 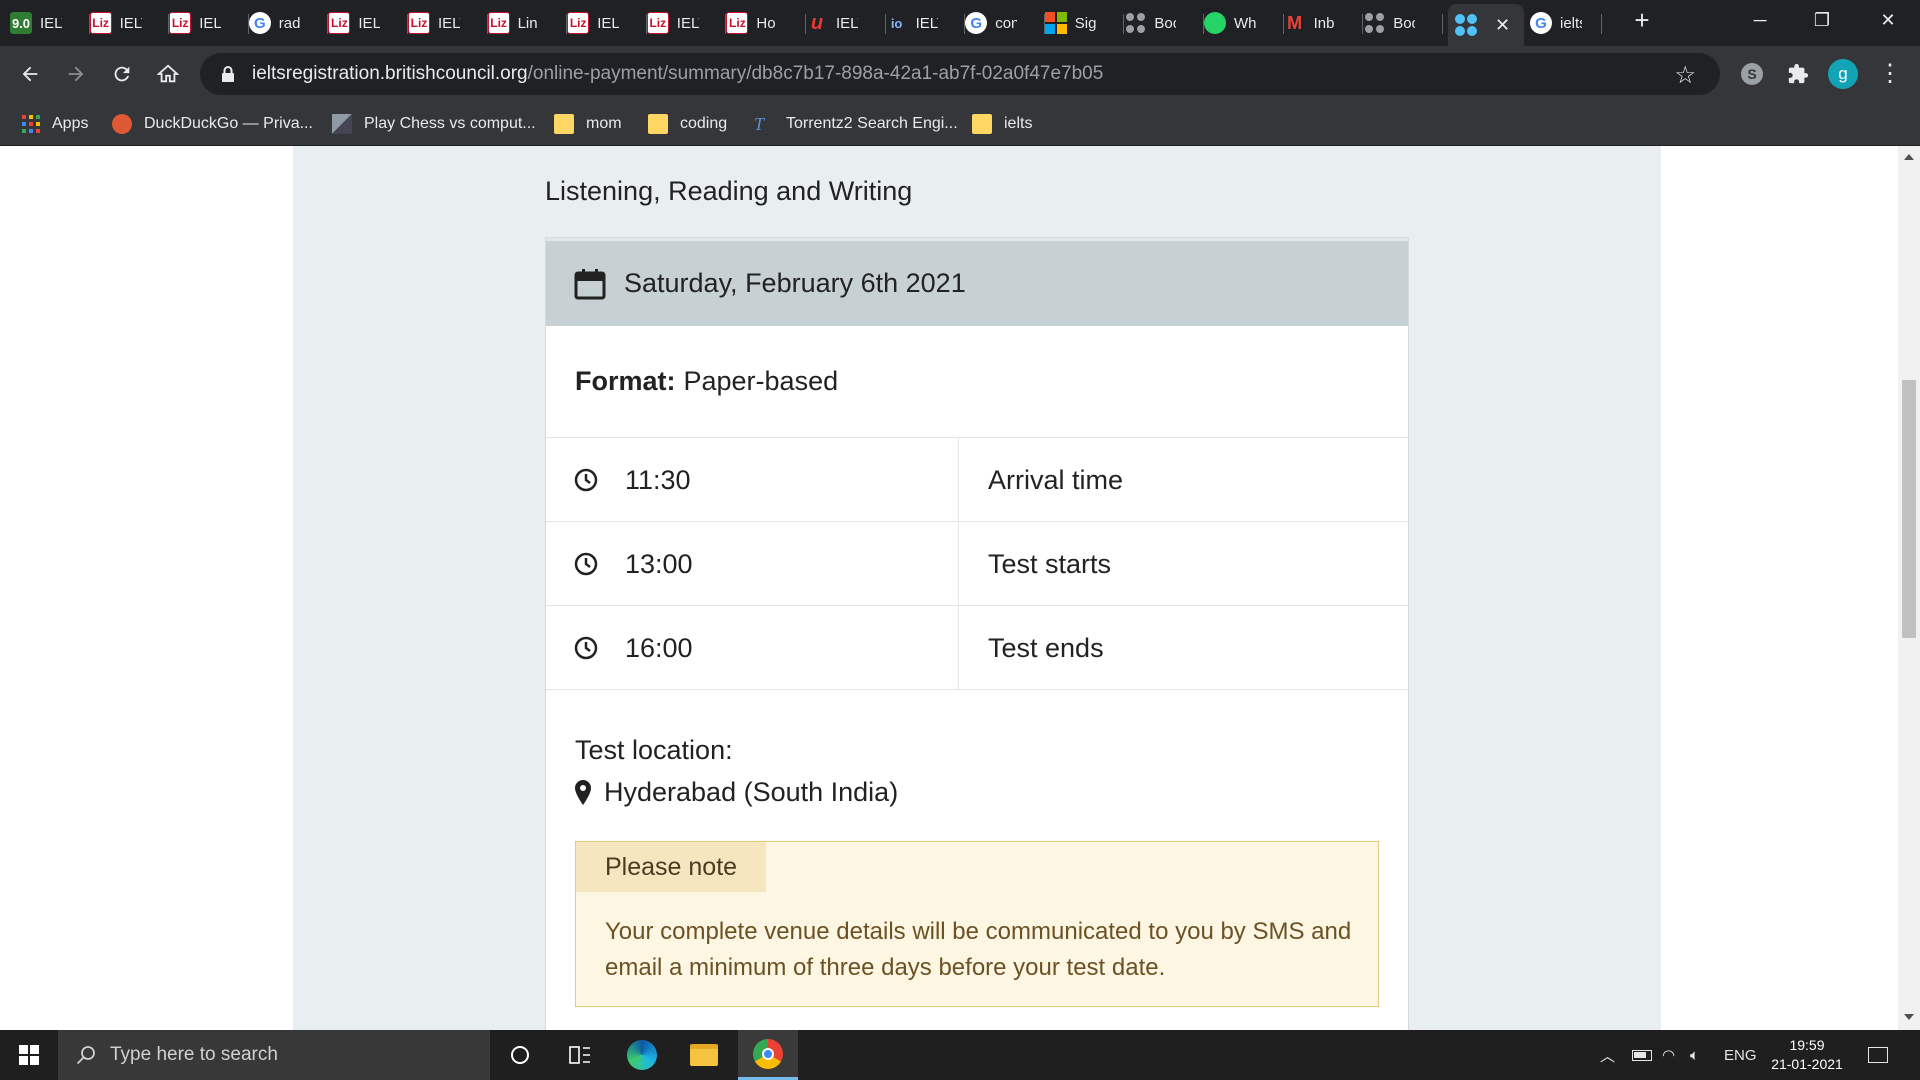 I want to click on bookmark-star-icon: ☆, so click(x=1685, y=75).